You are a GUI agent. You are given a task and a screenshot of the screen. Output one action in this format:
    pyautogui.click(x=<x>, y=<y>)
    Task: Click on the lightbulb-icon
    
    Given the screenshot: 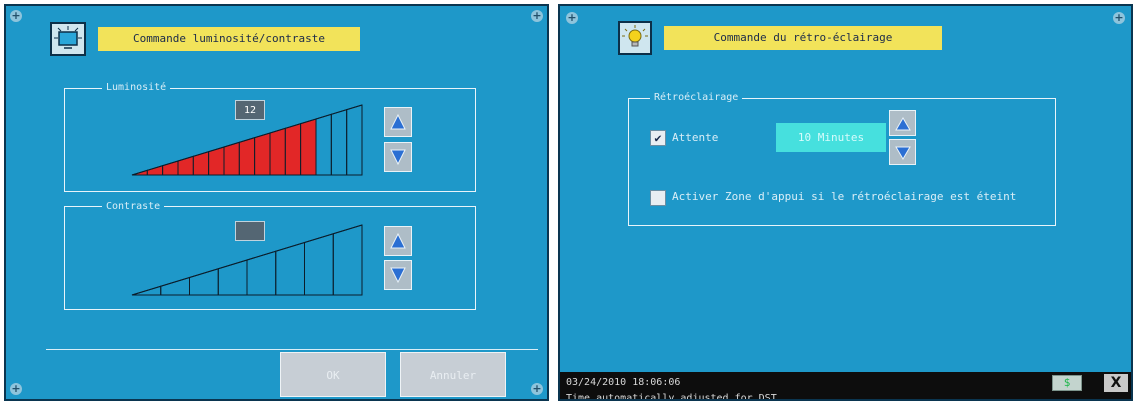 What is the action you would take?
    pyautogui.click(x=635, y=38)
    